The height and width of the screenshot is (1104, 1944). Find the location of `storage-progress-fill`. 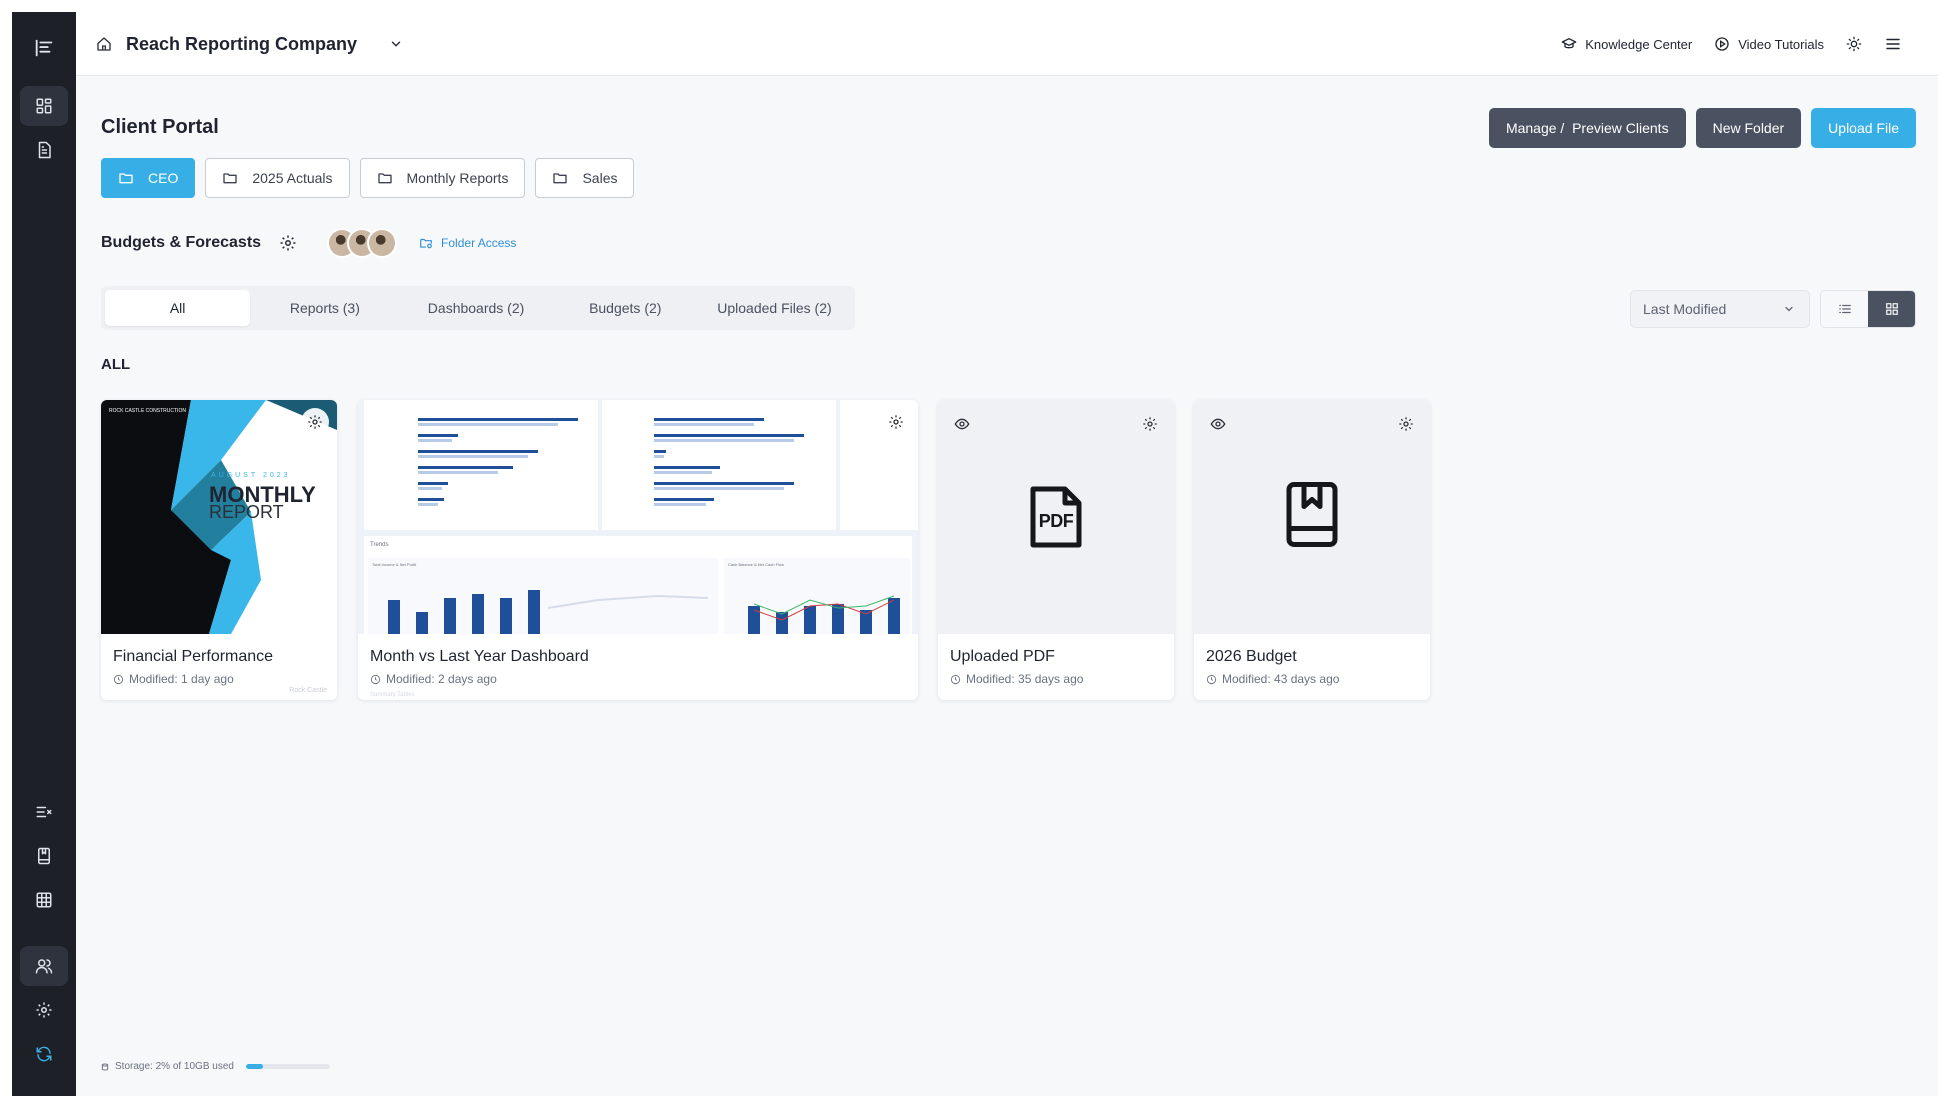

storage-progress-fill is located at coordinates (254, 1066).